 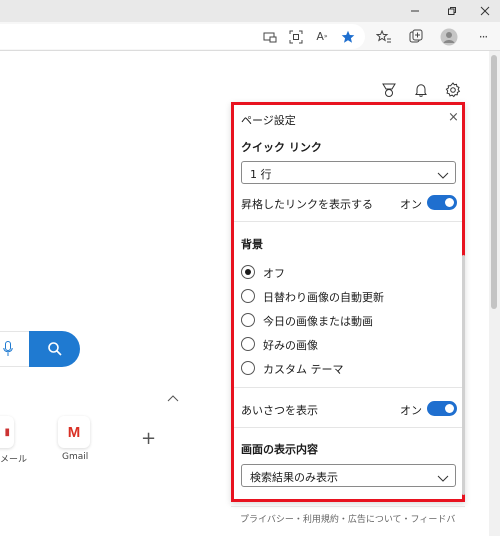 I want to click on background-option-label: 好みの画像, so click(x=290, y=345).